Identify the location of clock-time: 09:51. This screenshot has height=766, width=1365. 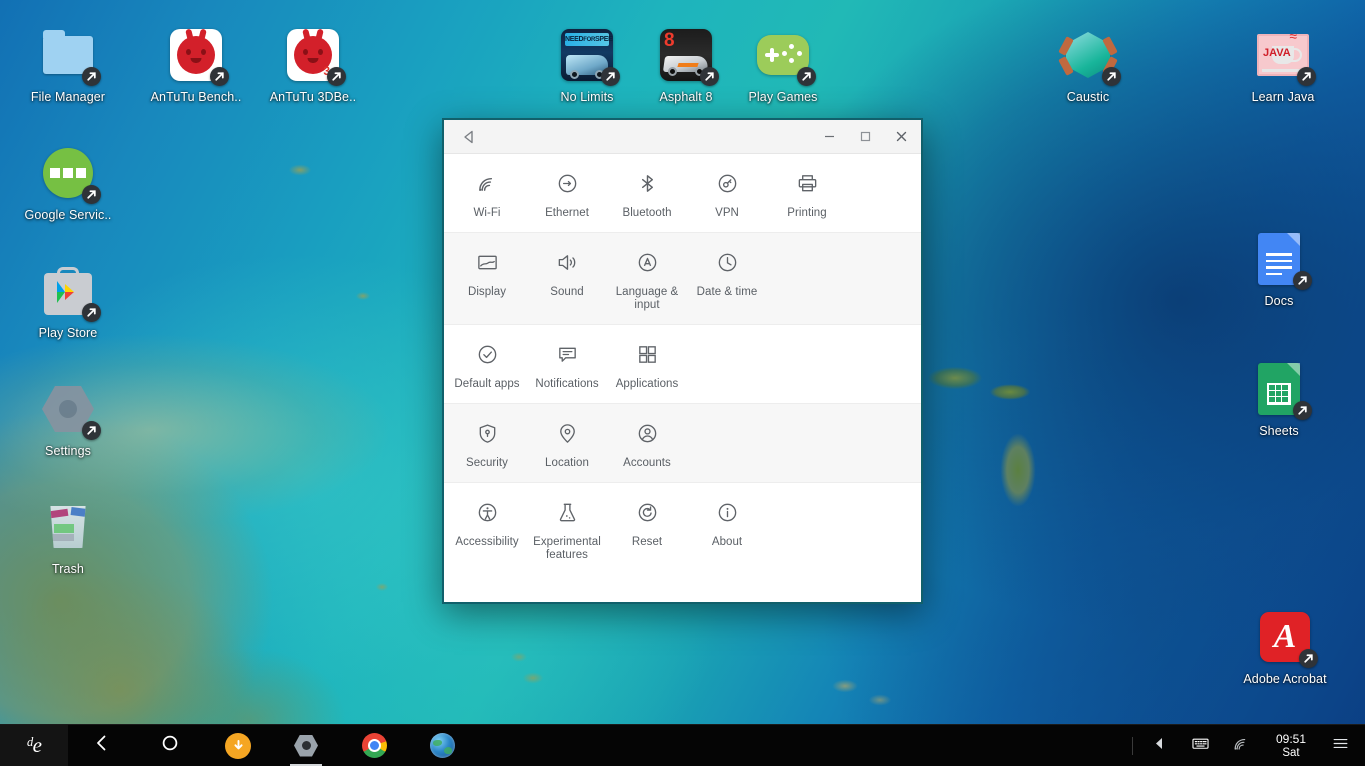
(1290, 738).